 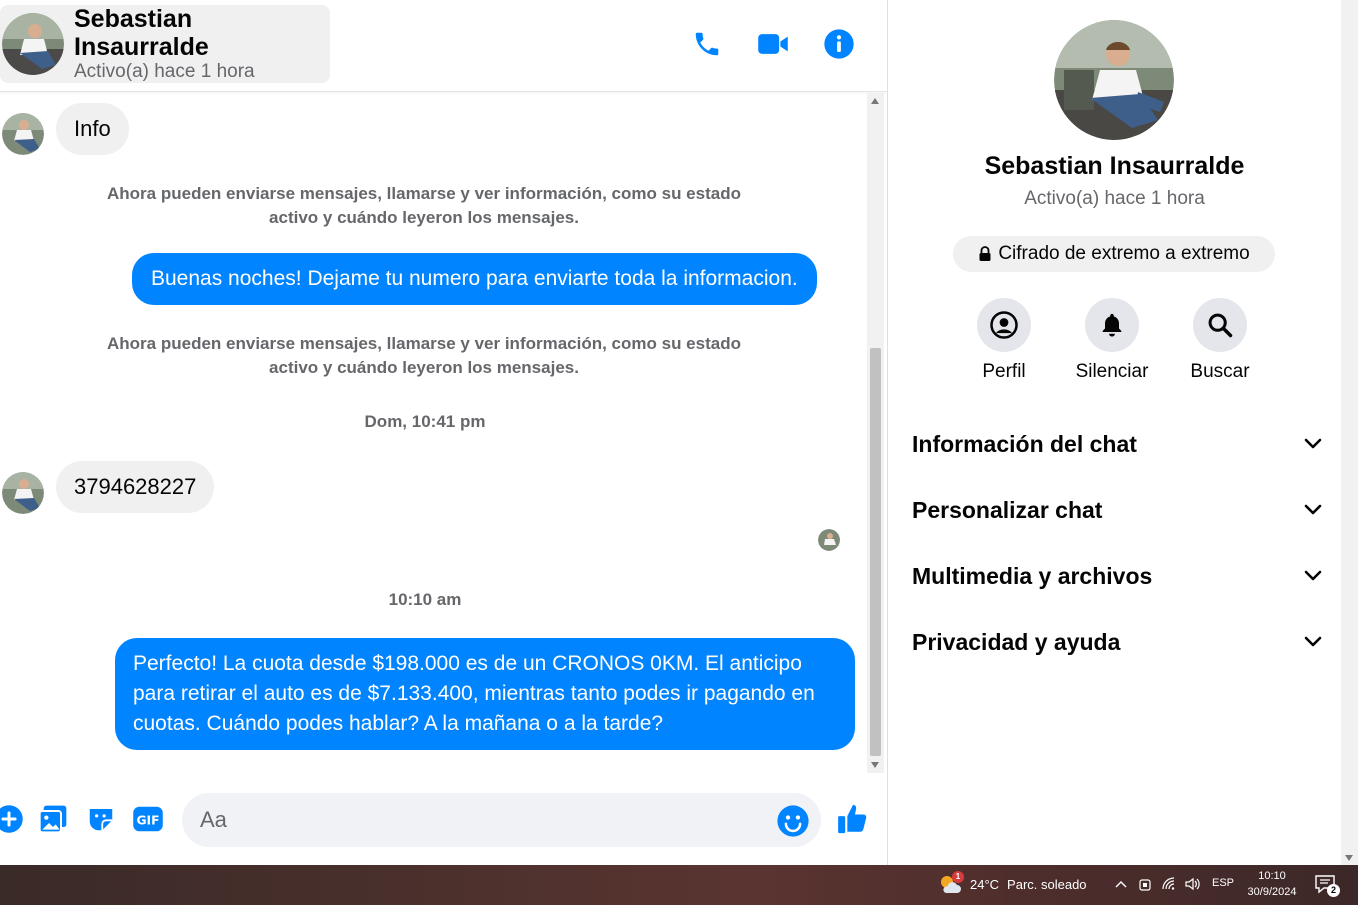 I want to click on info-icon, so click(x=839, y=44).